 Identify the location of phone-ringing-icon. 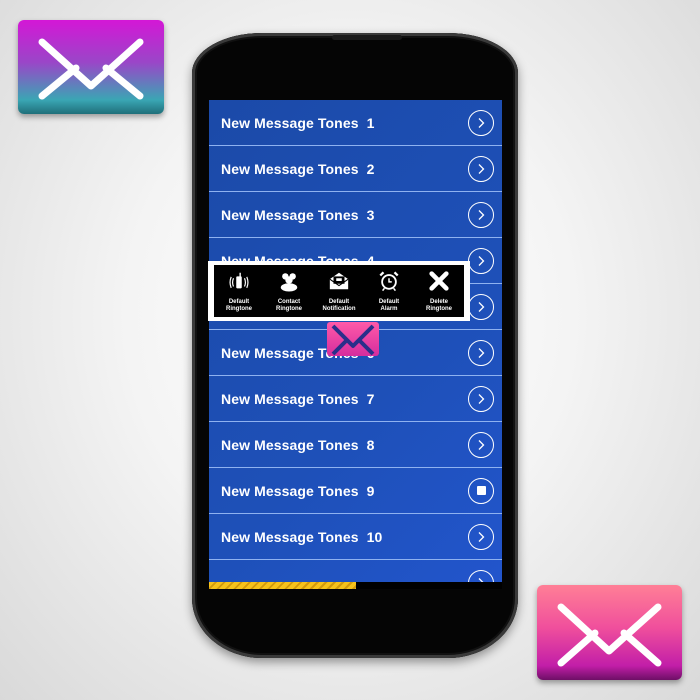
(239, 283).